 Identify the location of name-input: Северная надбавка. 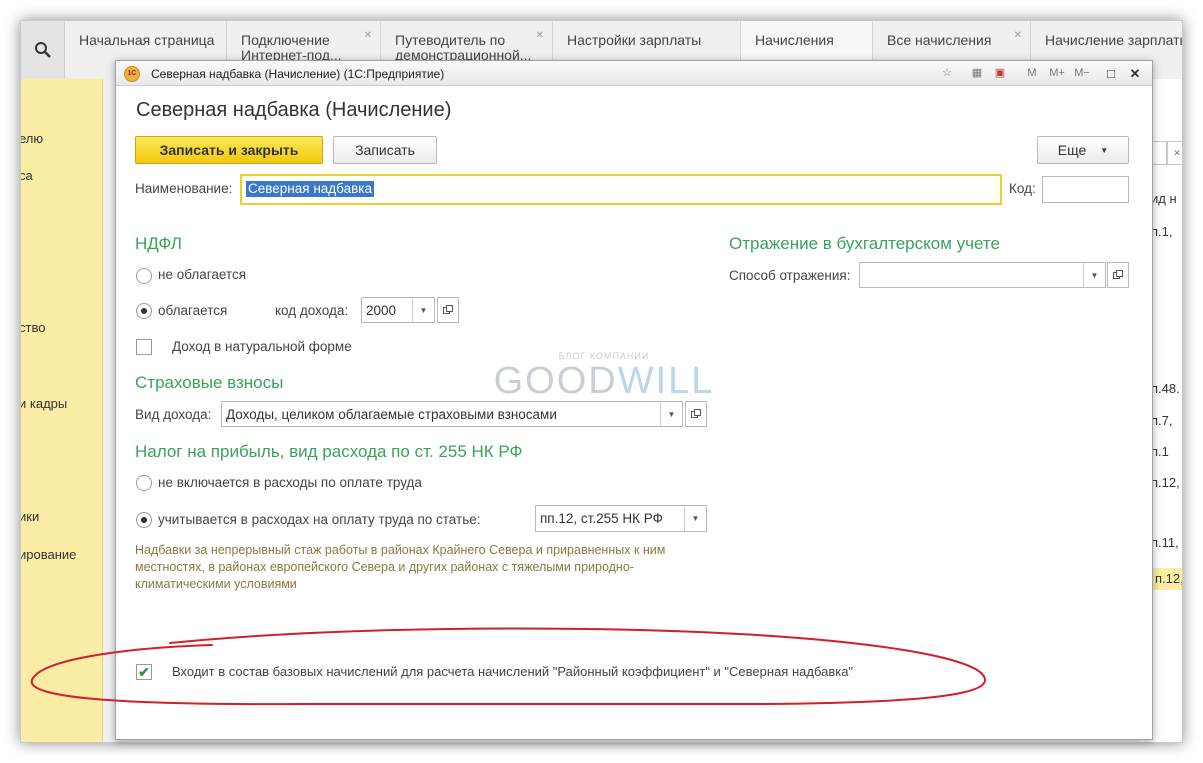
(621, 189).